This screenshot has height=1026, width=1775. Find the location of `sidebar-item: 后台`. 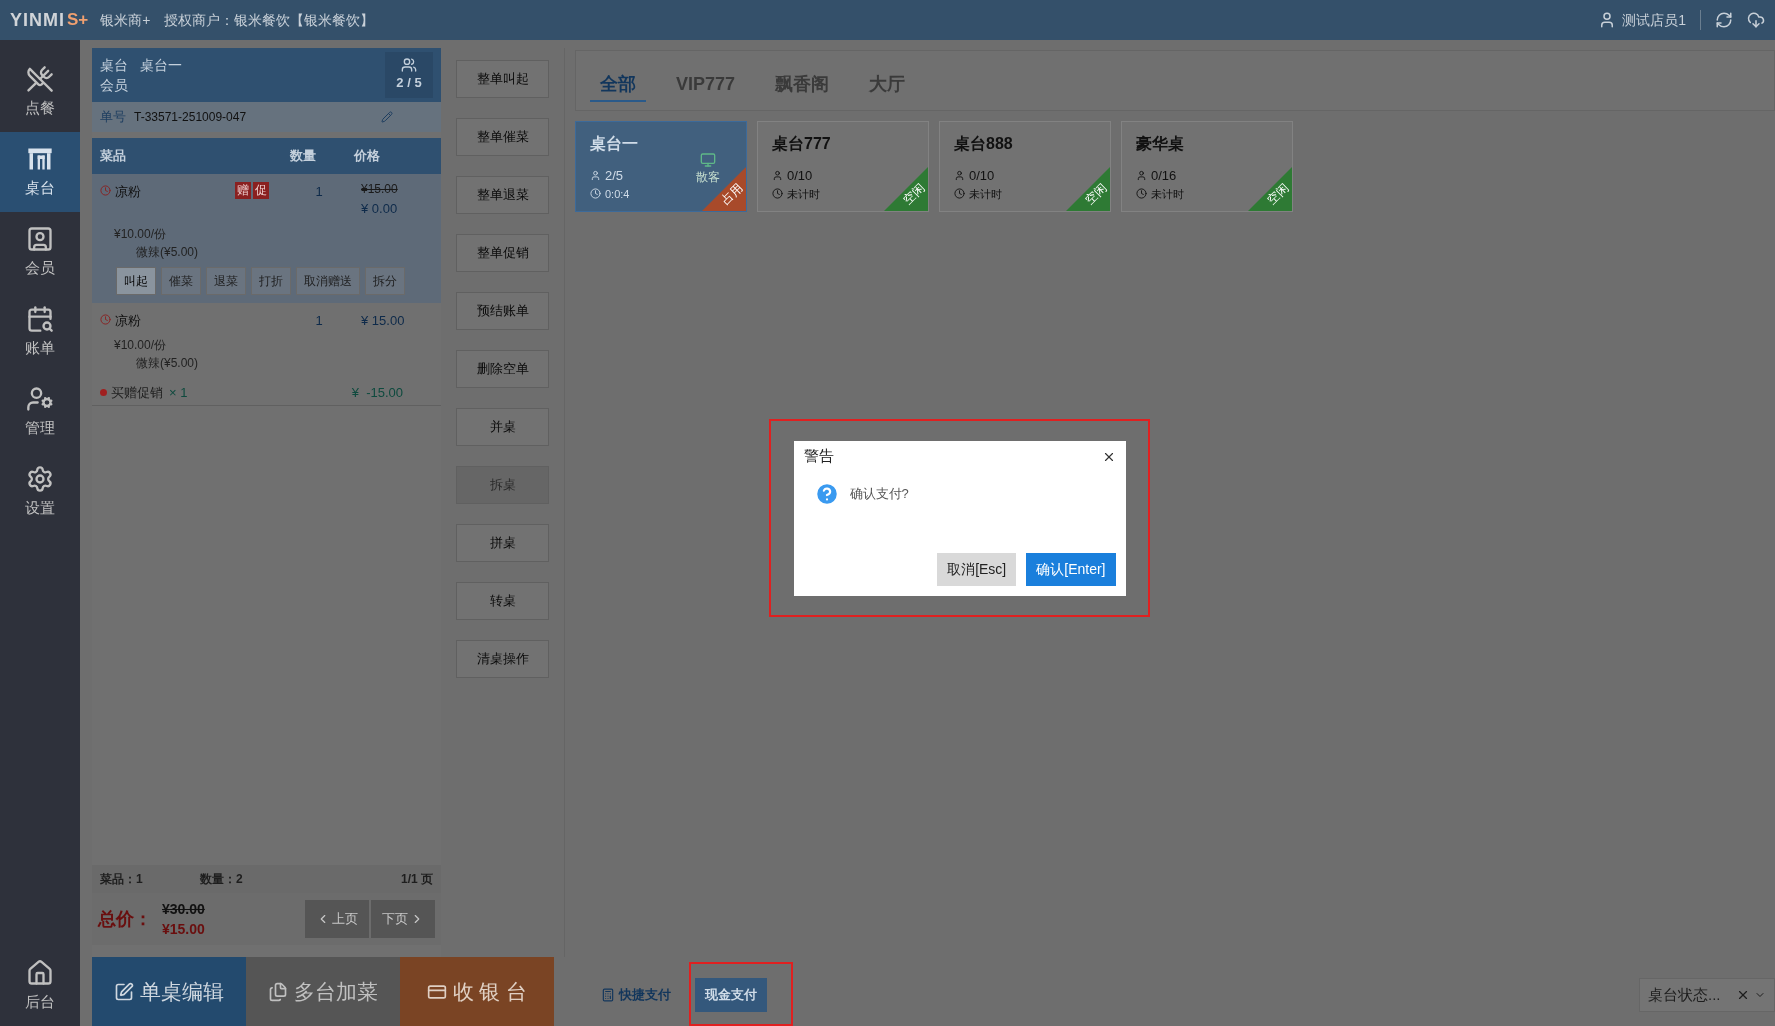

sidebar-item: 后台 is located at coordinates (40, 986).